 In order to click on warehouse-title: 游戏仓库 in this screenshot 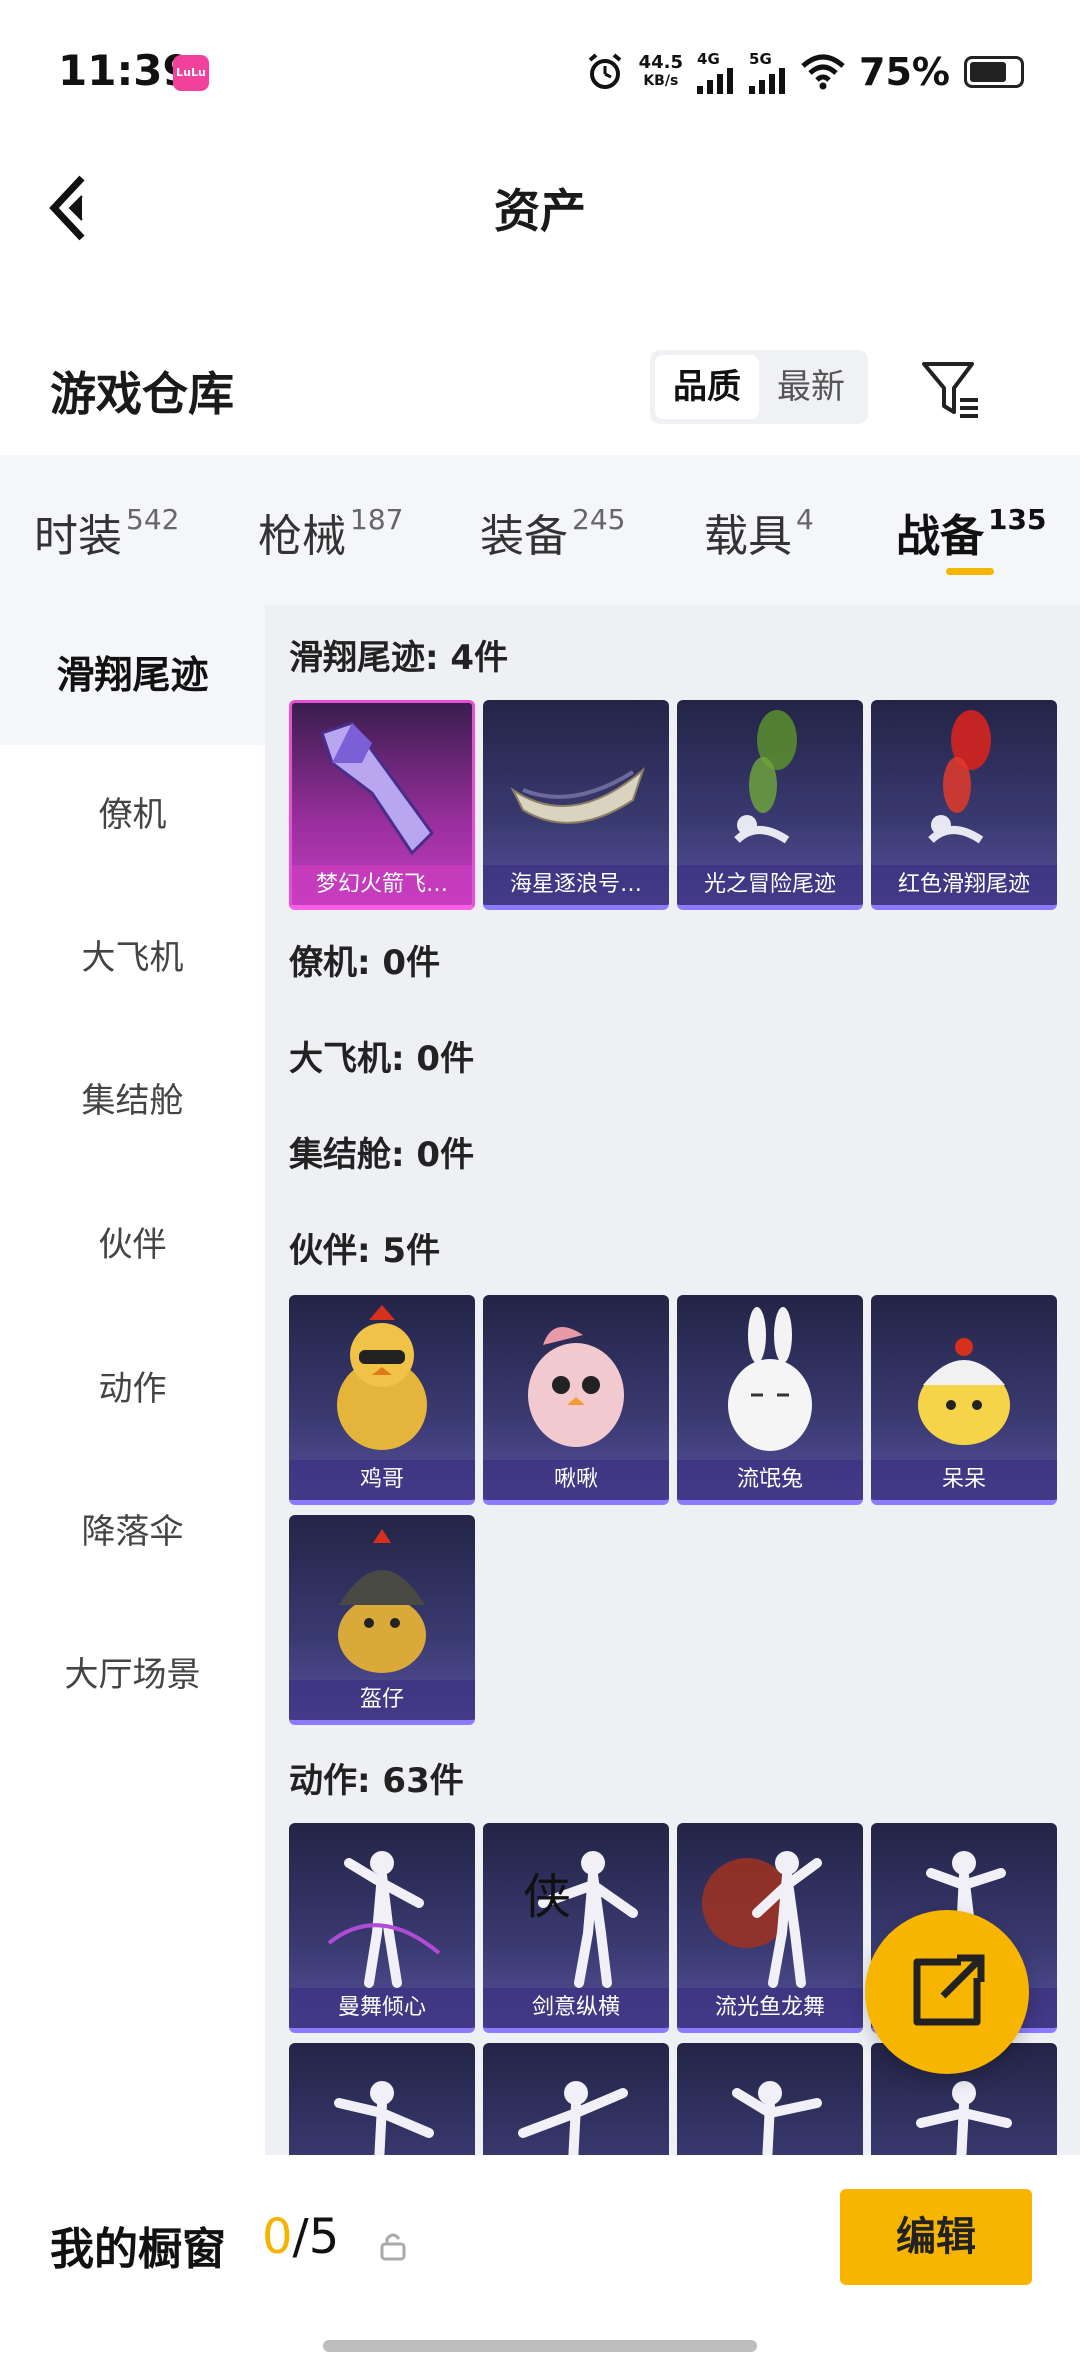, I will do `click(142, 394)`.